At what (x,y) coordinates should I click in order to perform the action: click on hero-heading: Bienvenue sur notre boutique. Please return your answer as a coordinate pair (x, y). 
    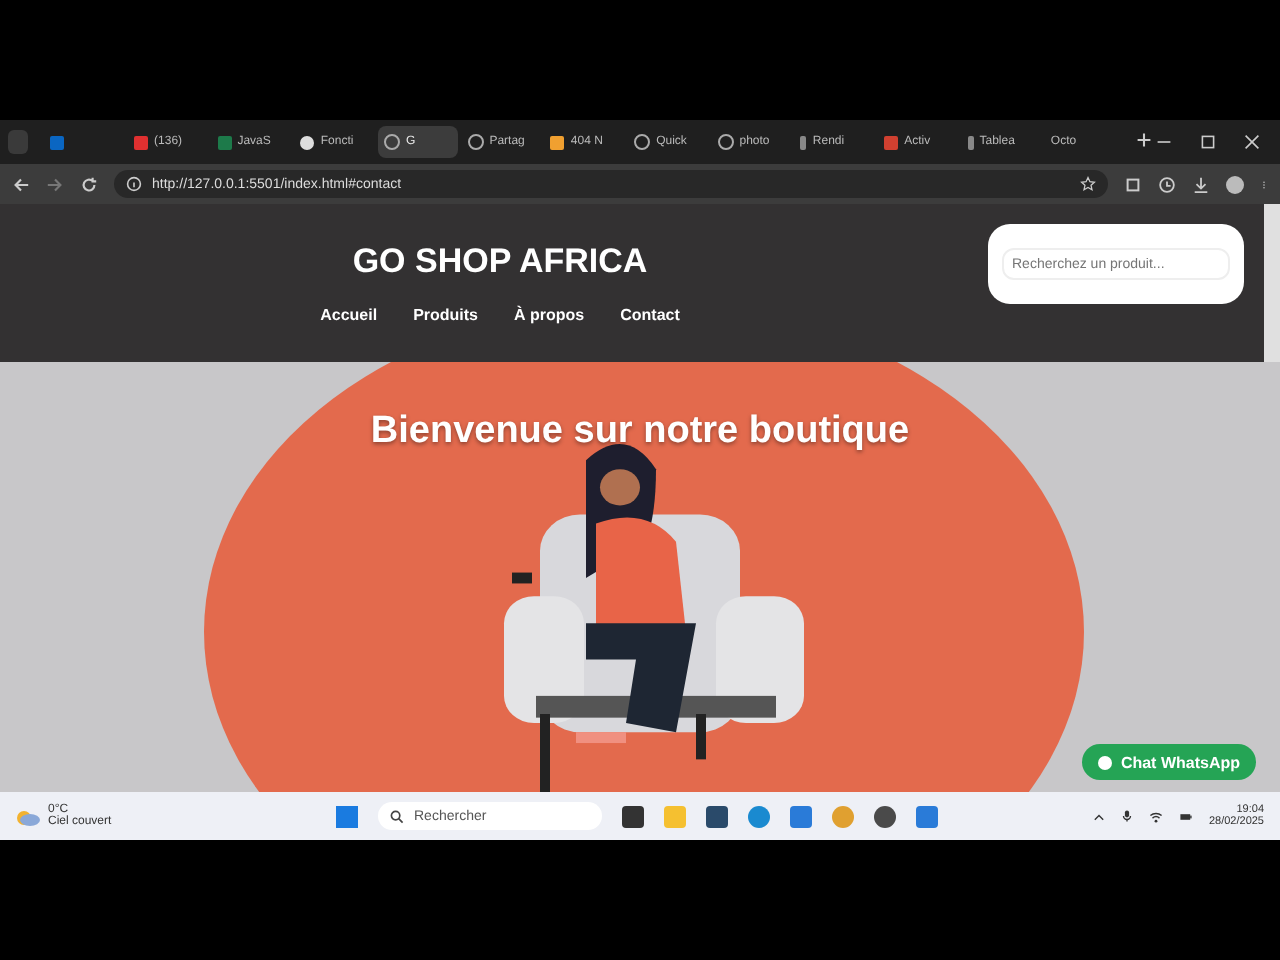
    Looking at the image, I should click on (640, 433).